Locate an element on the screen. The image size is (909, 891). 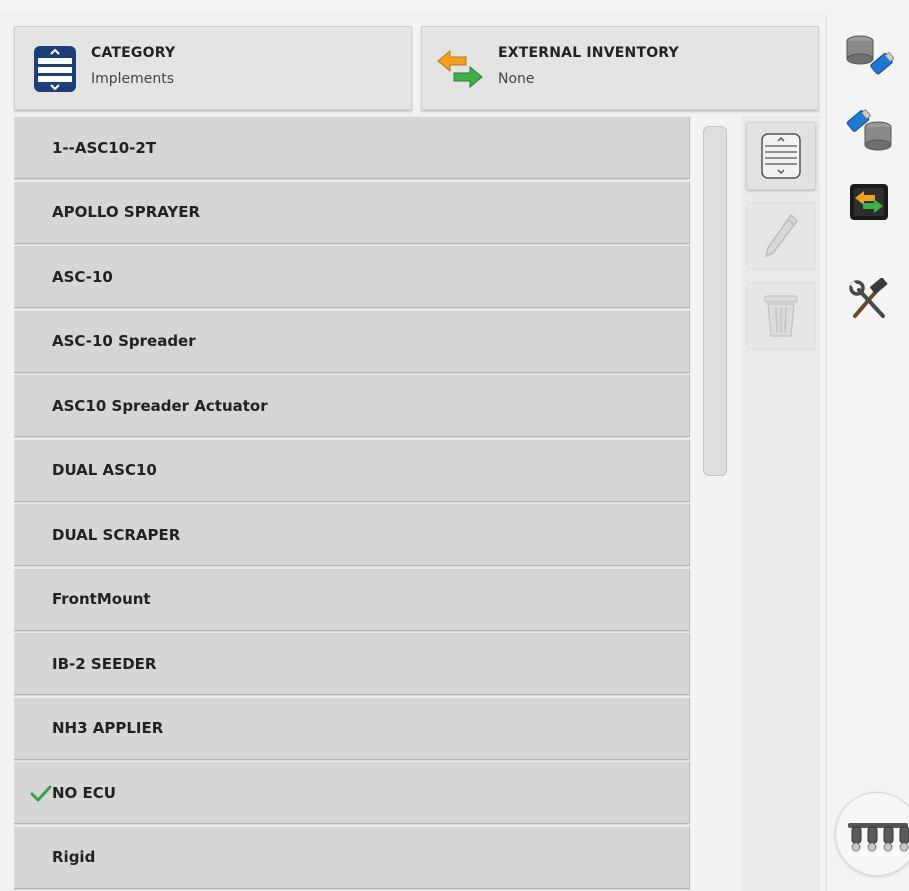
action-column is located at coordinates (781, 503).